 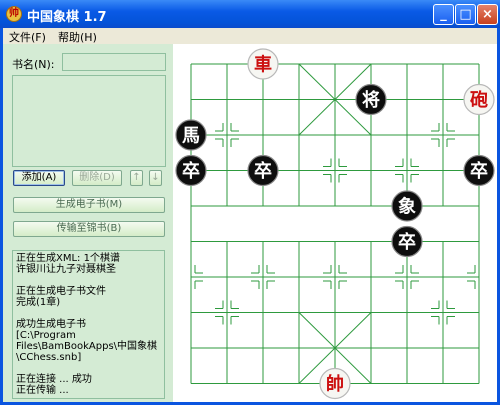 I want to click on book-chapter-list, so click(x=89, y=121).